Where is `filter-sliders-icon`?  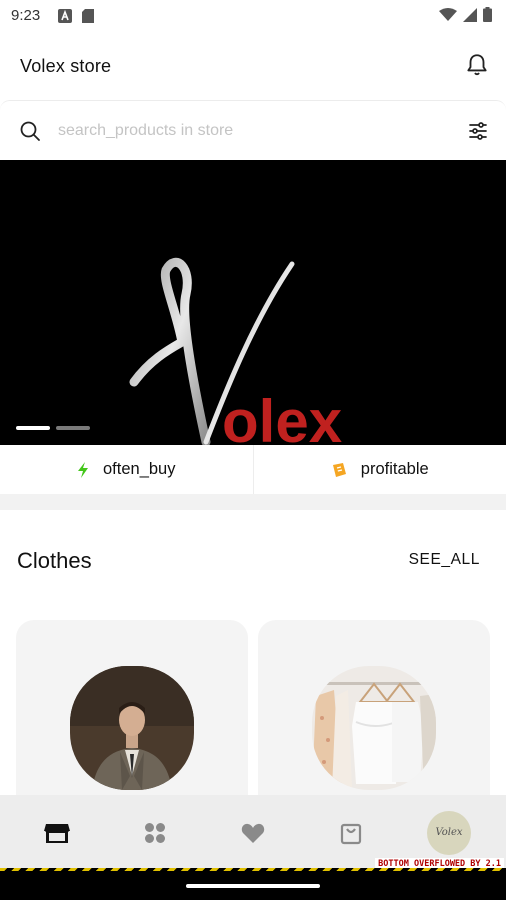 filter-sliders-icon is located at coordinates (478, 131).